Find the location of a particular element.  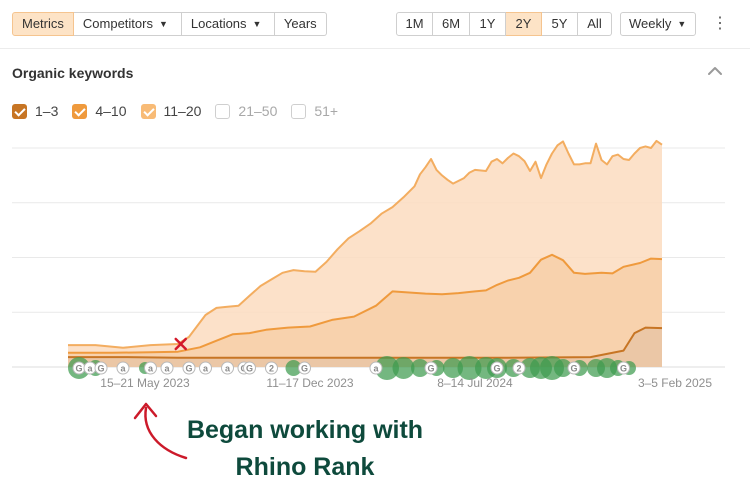

competitors-dropdown: Competitors ▼ is located at coordinates (127, 24).